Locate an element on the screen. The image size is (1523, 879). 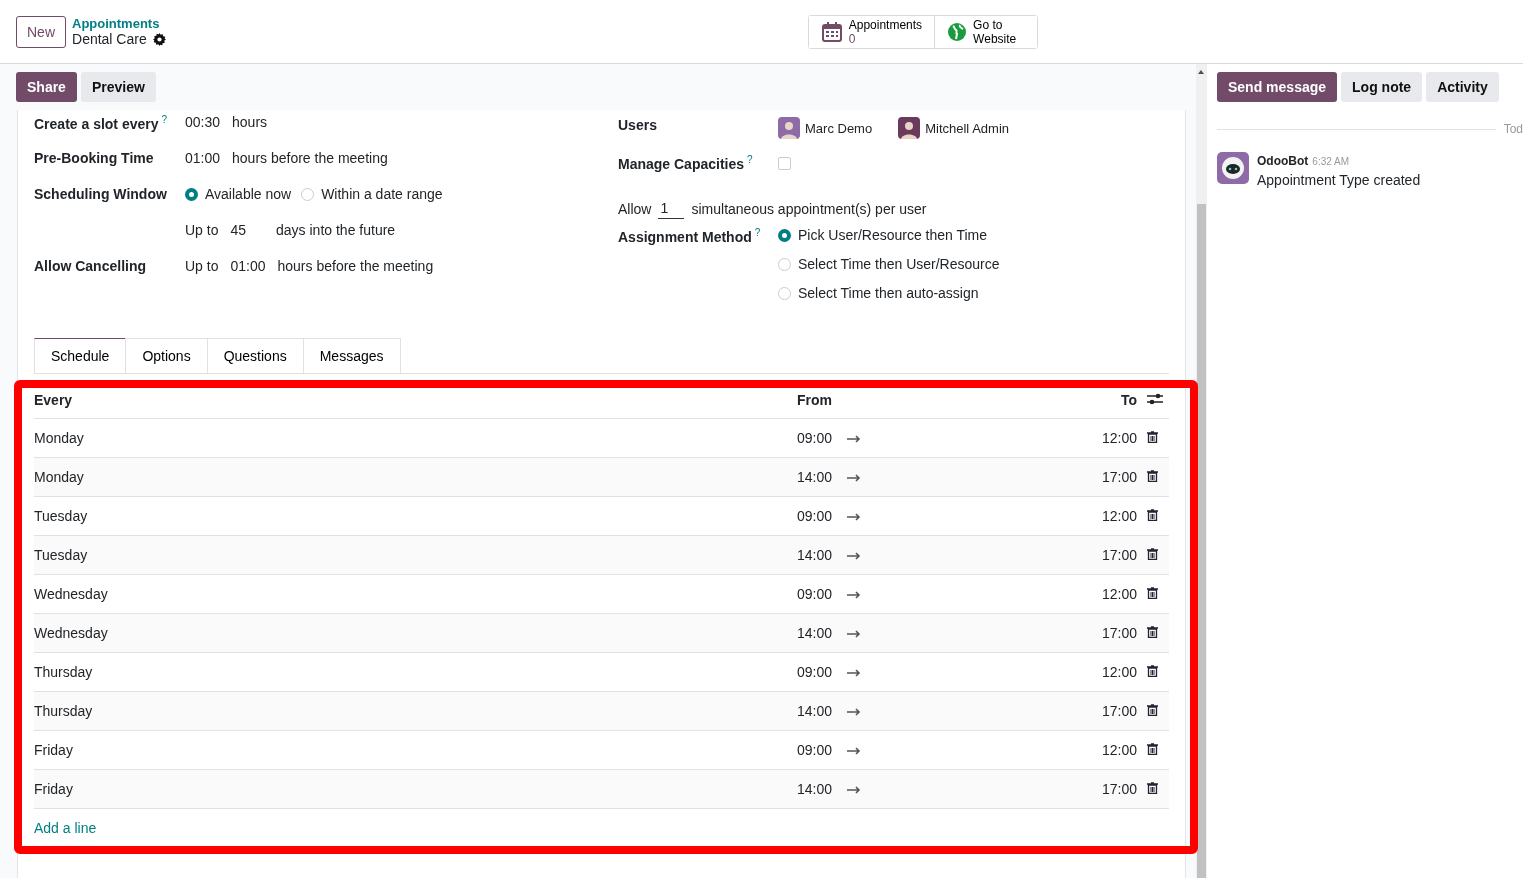
field-label: Allow Cancelling is located at coordinates (90, 266).